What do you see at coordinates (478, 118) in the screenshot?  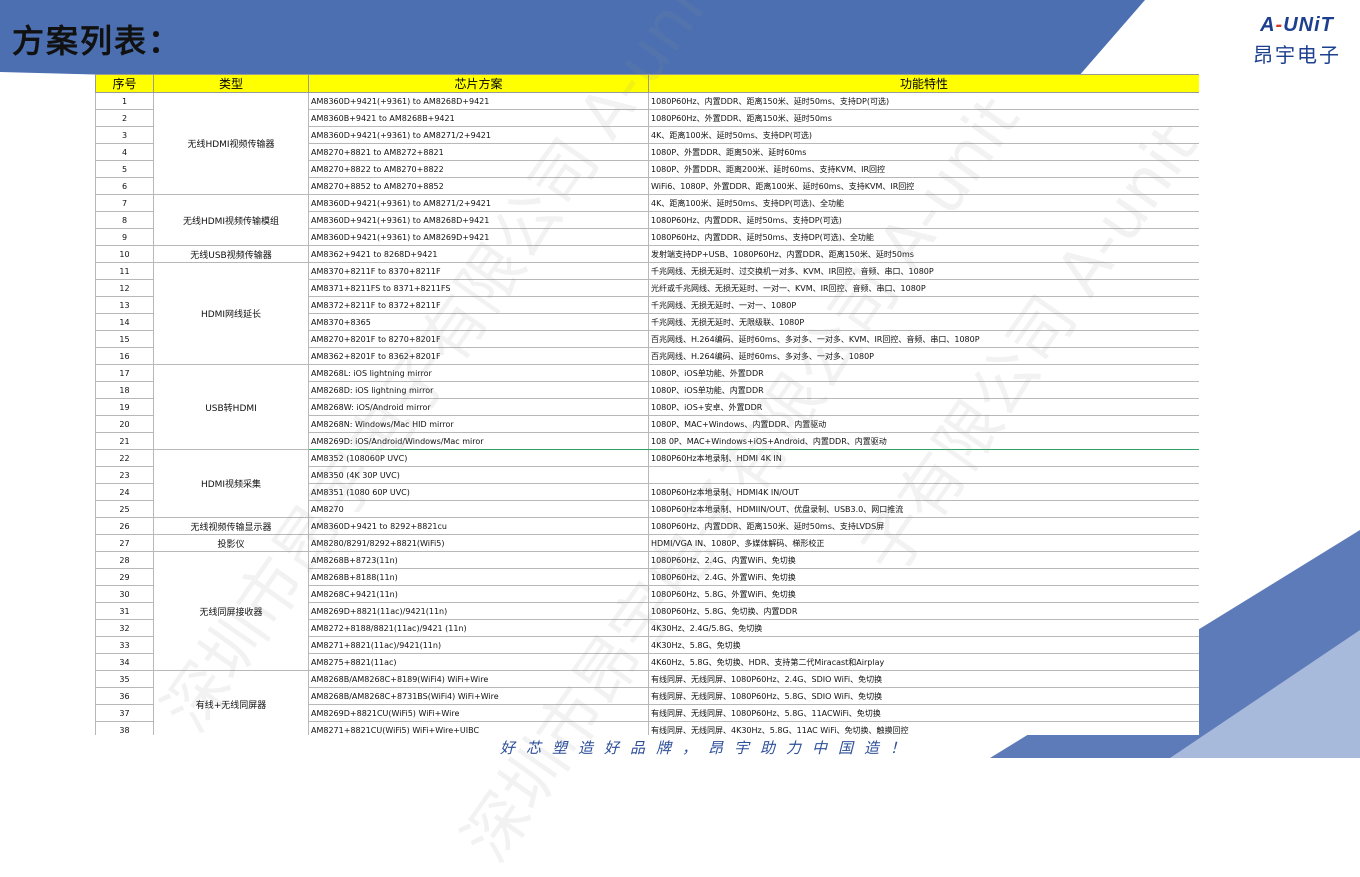 I see `row-chip-solution: AM8360B+9421 to AM8268B+9421` at bounding box center [478, 118].